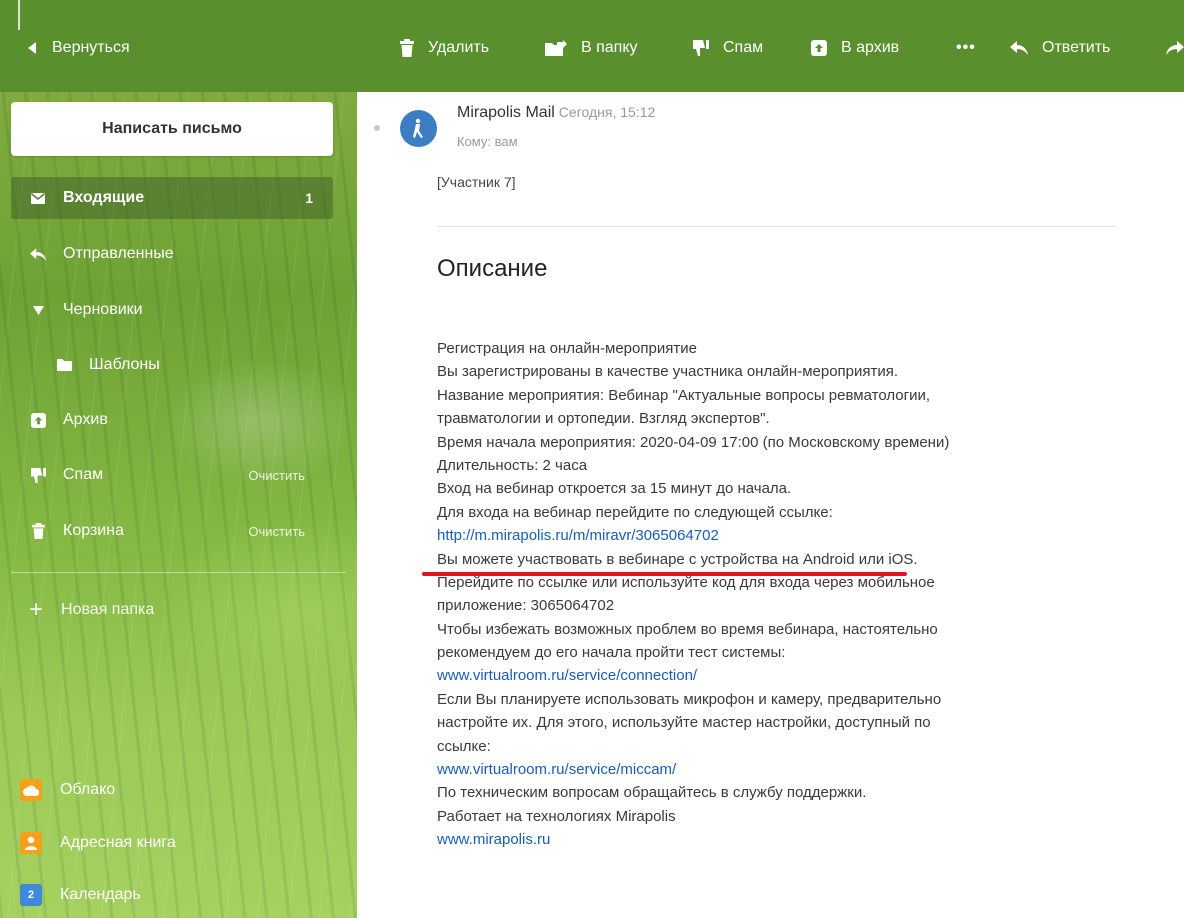 Image resolution: width=1184 pixels, height=918 pixels. What do you see at coordinates (83, 474) in the screenshot?
I see `sidebar-item-label: Спам` at bounding box center [83, 474].